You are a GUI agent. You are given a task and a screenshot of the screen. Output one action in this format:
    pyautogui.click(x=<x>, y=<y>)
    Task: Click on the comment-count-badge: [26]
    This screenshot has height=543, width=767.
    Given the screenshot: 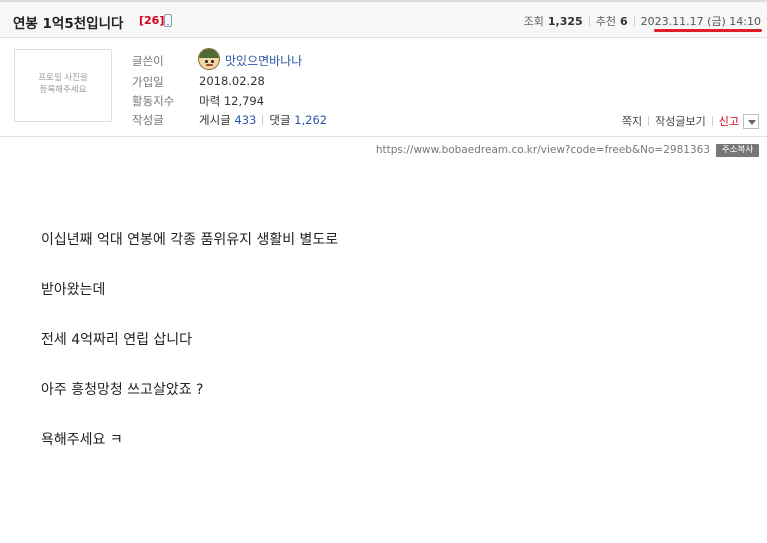 What is the action you would take?
    pyautogui.click(x=151, y=20)
    